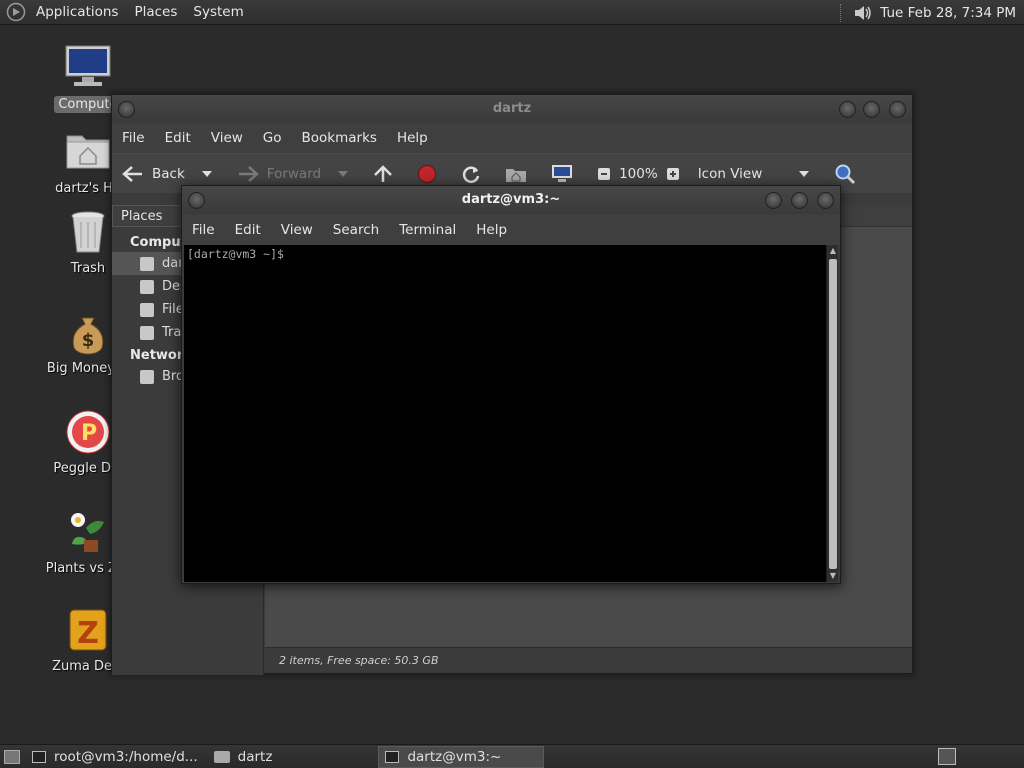 Image resolution: width=1024 pixels, height=768 pixels. I want to click on svg-text: P, so click(89, 433).